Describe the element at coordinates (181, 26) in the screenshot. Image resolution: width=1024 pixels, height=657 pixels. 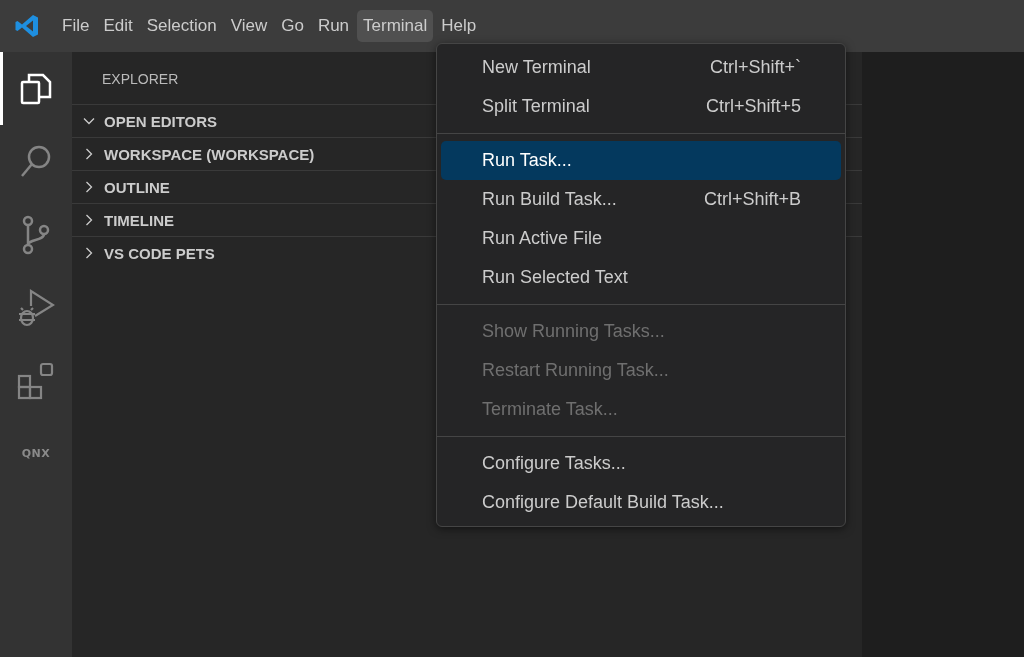
I see `menu-bar-item: Selection` at that location.